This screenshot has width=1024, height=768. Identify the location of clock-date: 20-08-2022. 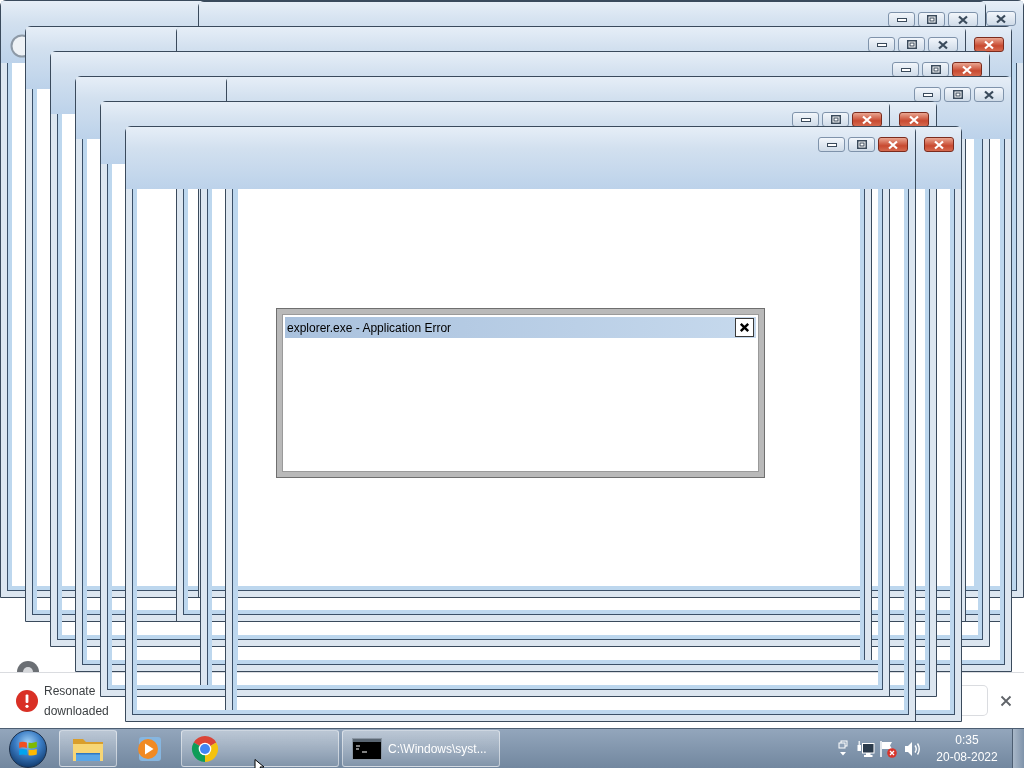
(967, 757).